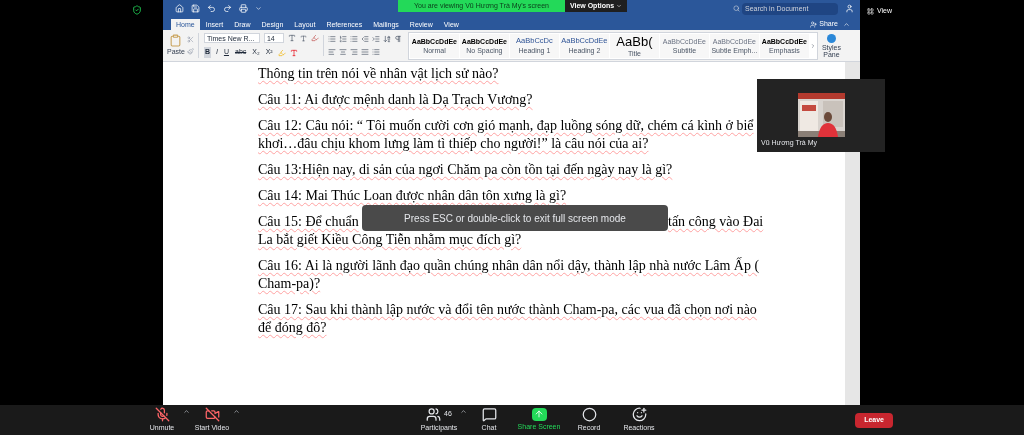 The image size is (1024, 435). Describe the element at coordinates (364, 39) in the screenshot. I see `decrease-indent-icon` at that location.